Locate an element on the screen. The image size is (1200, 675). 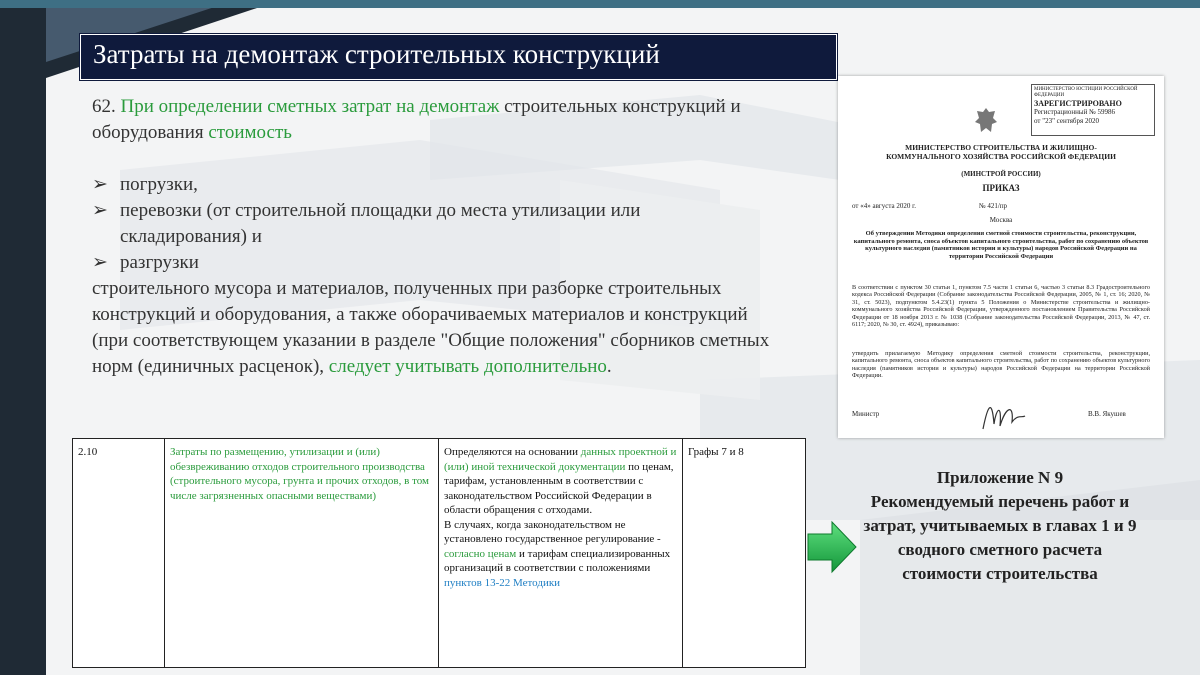
arrow-right-icon is located at coordinates (832, 547).